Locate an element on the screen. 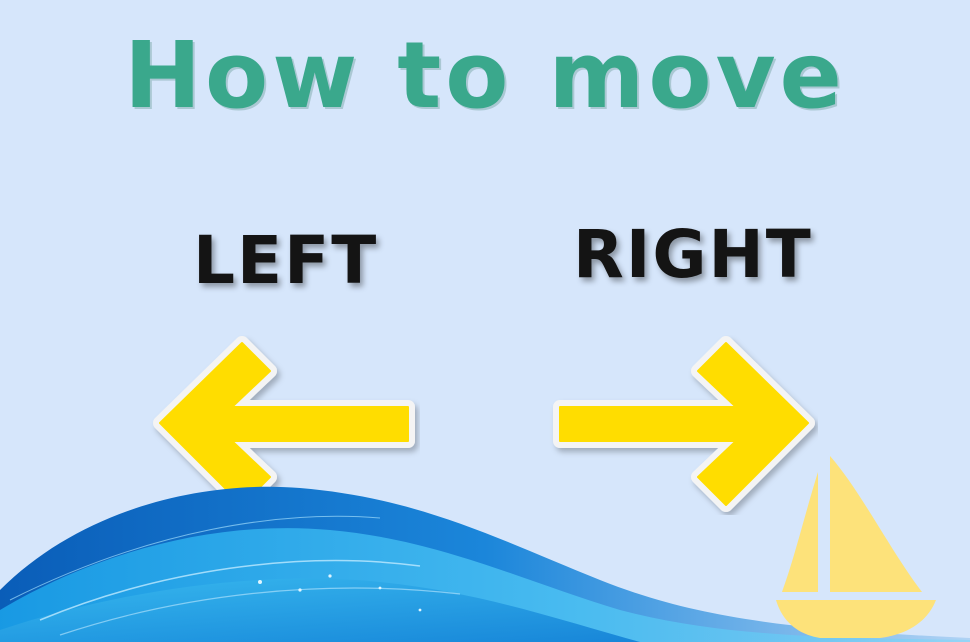  sailboat-icon is located at coordinates (856, 547).